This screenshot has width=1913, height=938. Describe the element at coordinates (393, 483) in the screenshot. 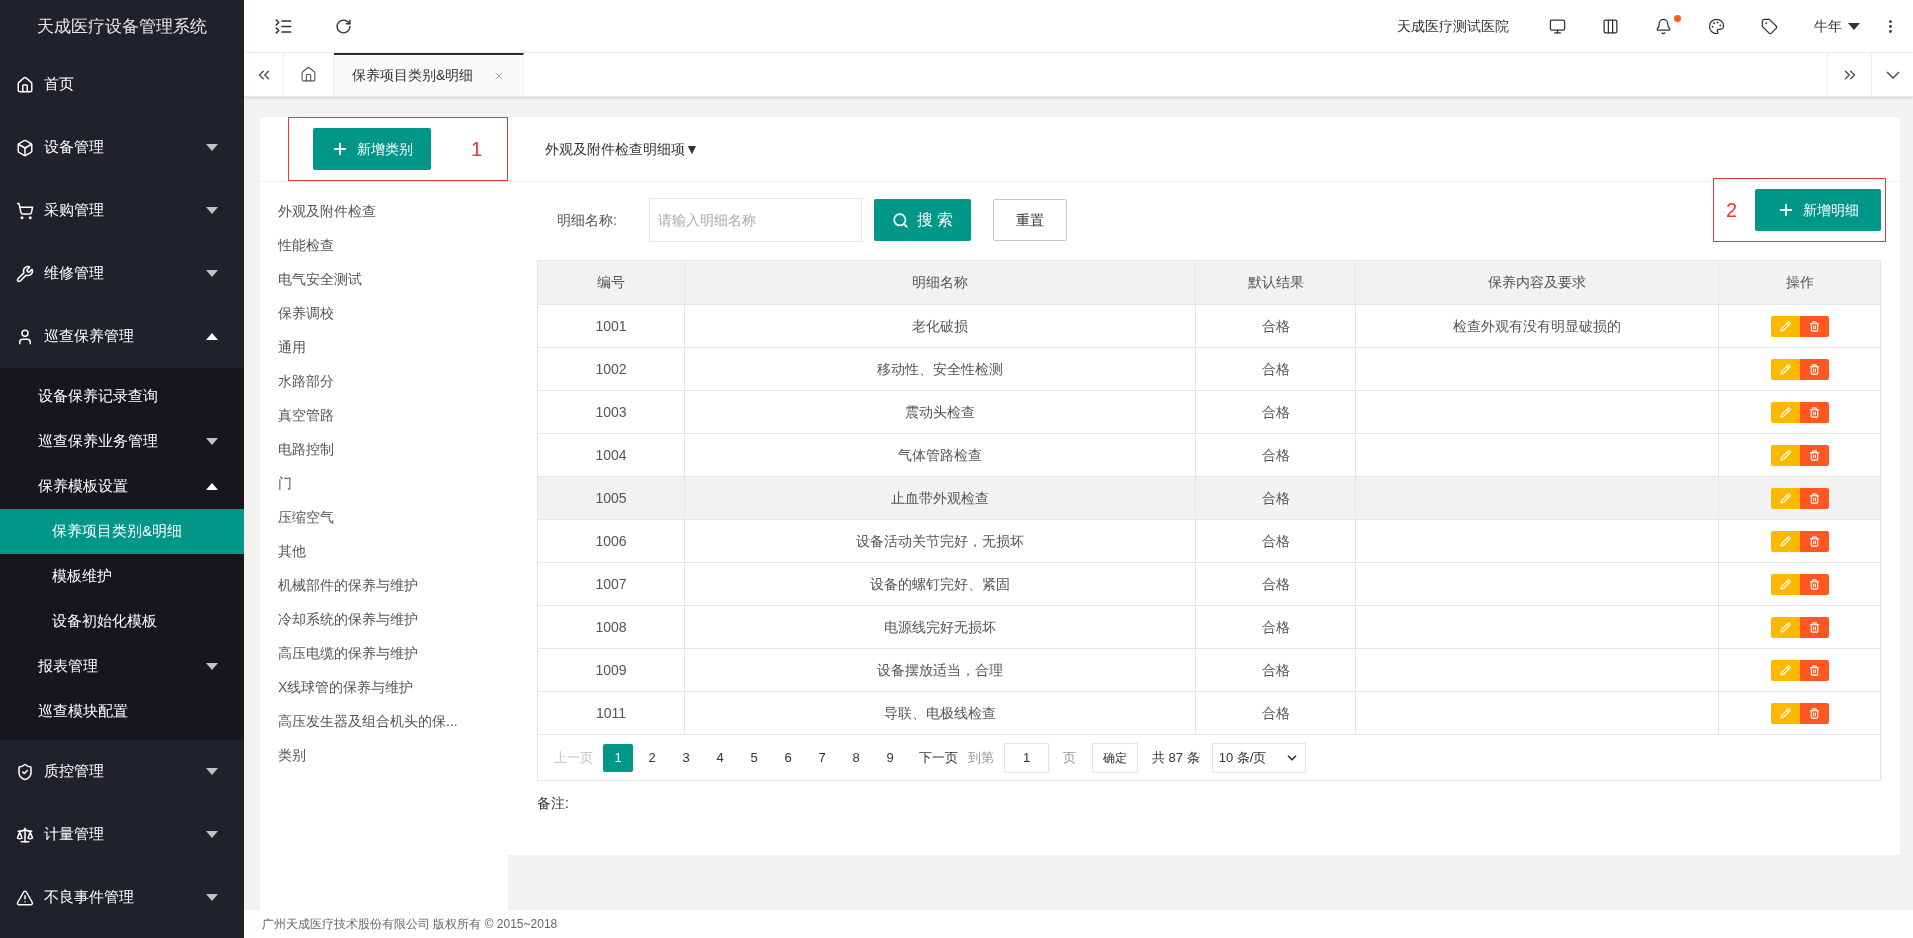

I see `category-item: 门` at that location.